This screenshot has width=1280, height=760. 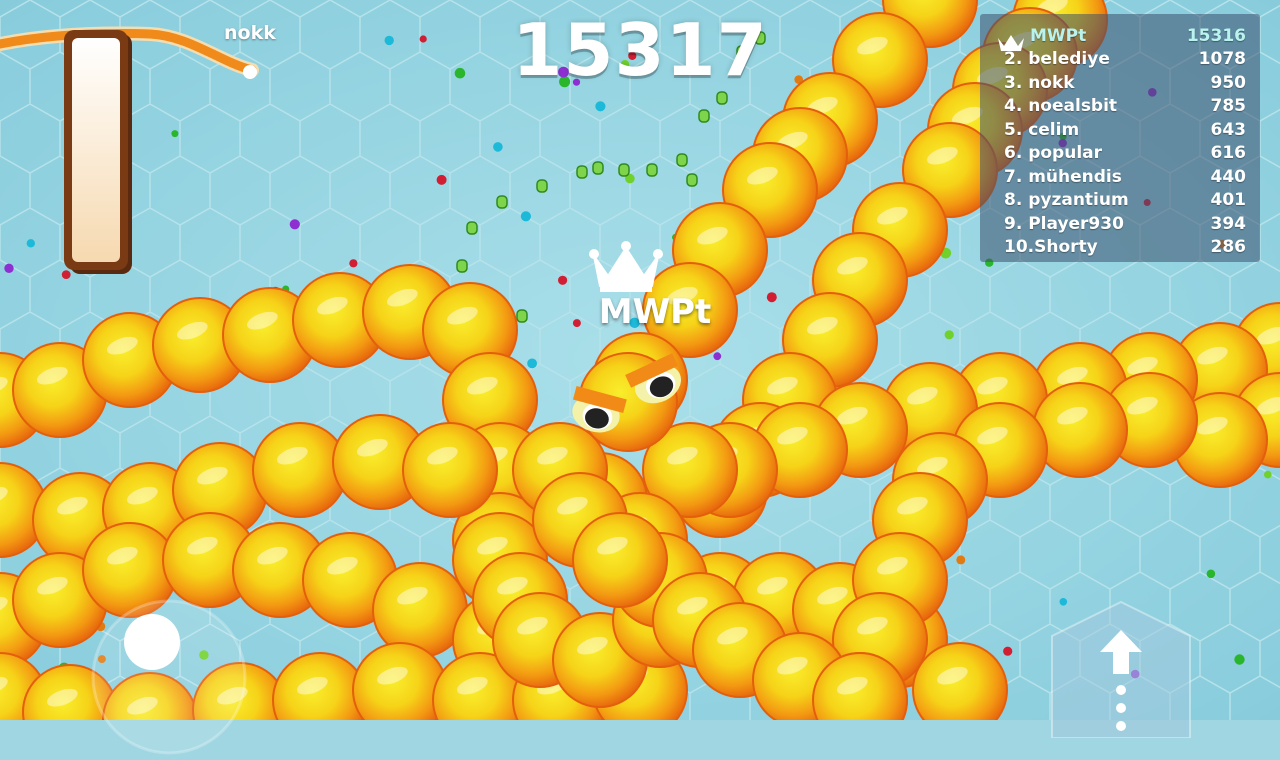 I want to click on boost-button, so click(x=1121, y=668).